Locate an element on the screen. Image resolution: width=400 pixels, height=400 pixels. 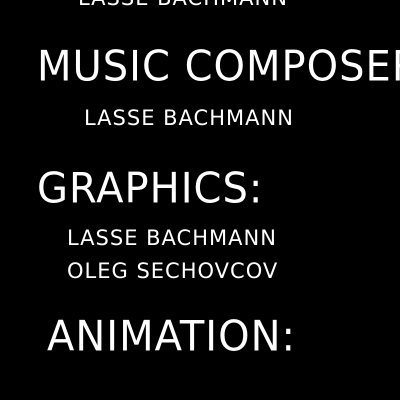
heading-graphics: GRAPHICS: is located at coordinates (150, 189).